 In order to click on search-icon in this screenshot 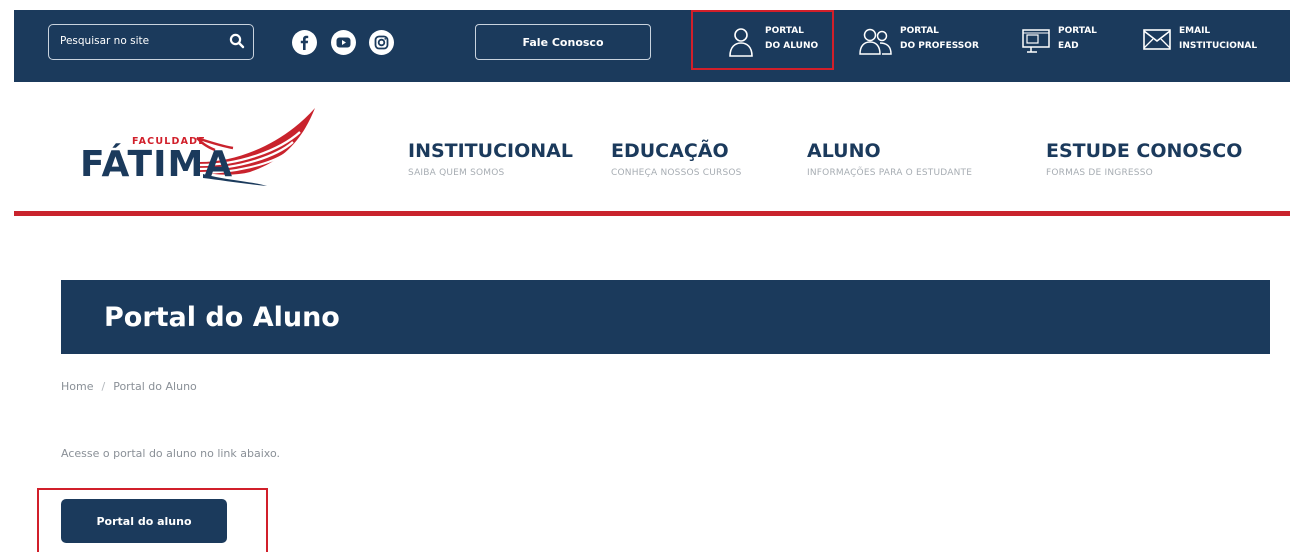, I will do `click(237, 41)`.